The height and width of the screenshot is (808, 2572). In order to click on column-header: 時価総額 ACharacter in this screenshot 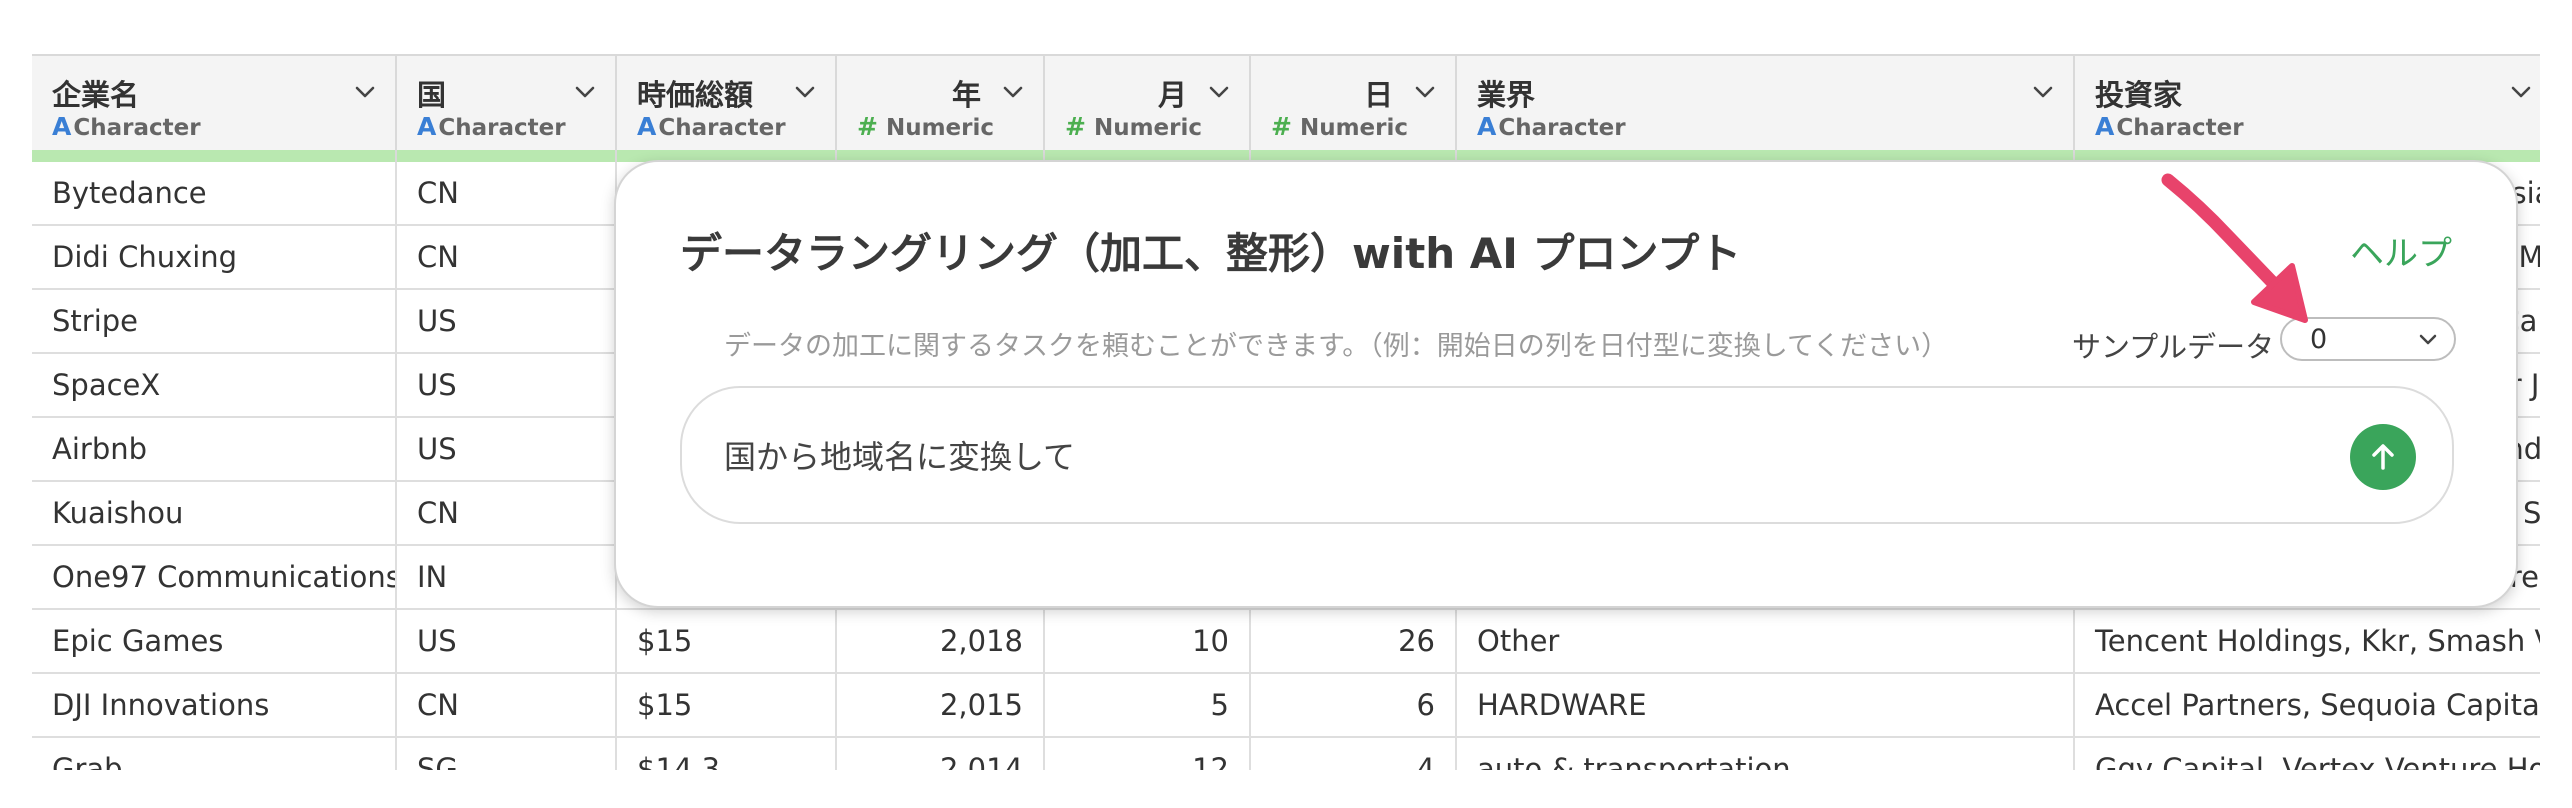, I will do `click(726, 102)`.